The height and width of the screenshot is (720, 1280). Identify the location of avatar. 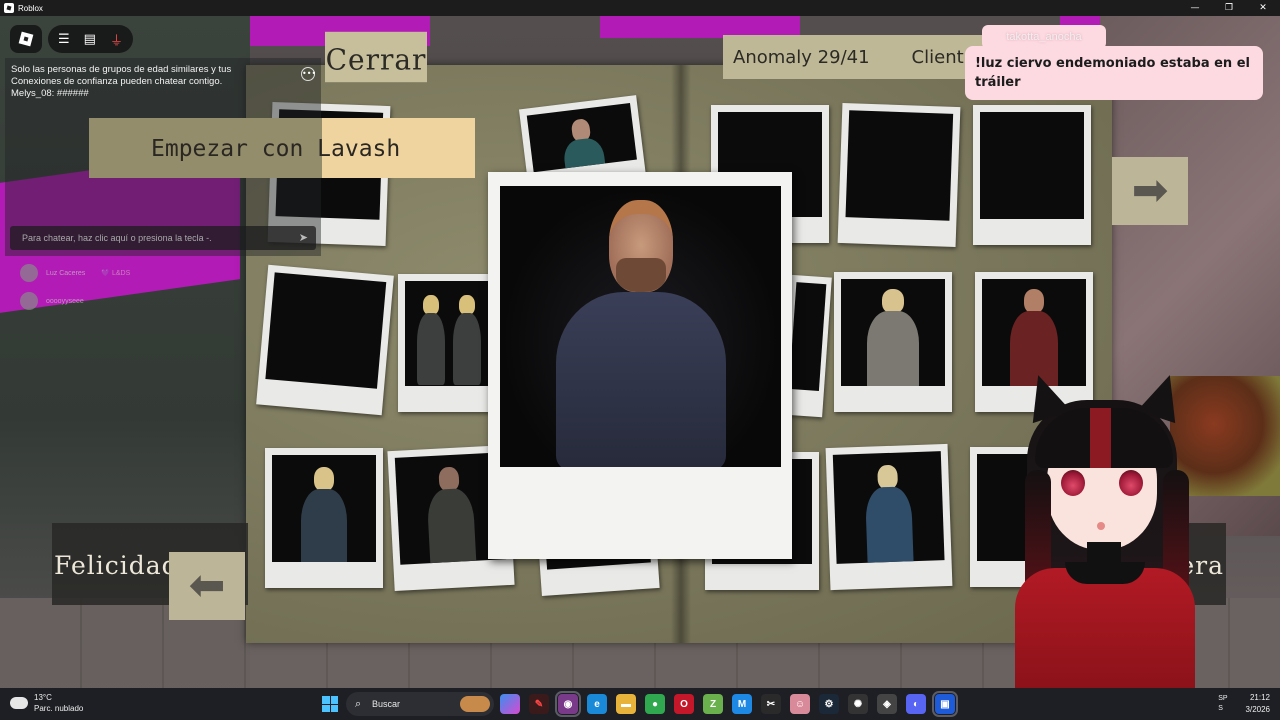
(29, 301).